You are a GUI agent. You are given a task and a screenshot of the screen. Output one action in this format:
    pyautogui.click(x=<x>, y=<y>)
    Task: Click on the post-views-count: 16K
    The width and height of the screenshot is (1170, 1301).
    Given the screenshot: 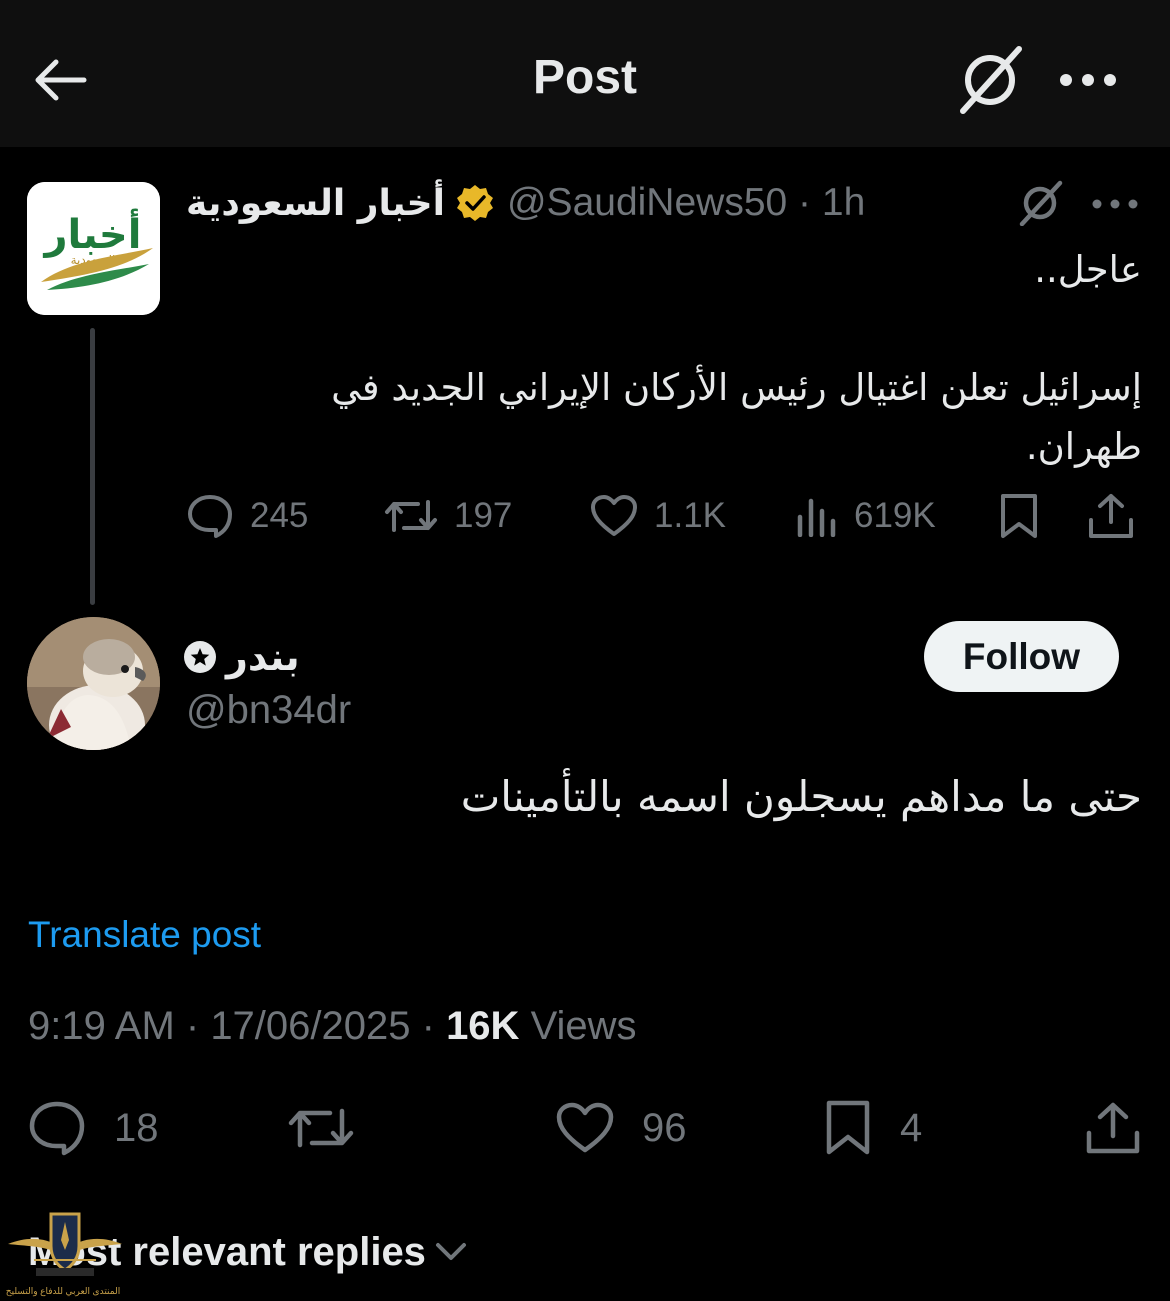 What is the action you would take?
    pyautogui.click(x=483, y=1026)
    